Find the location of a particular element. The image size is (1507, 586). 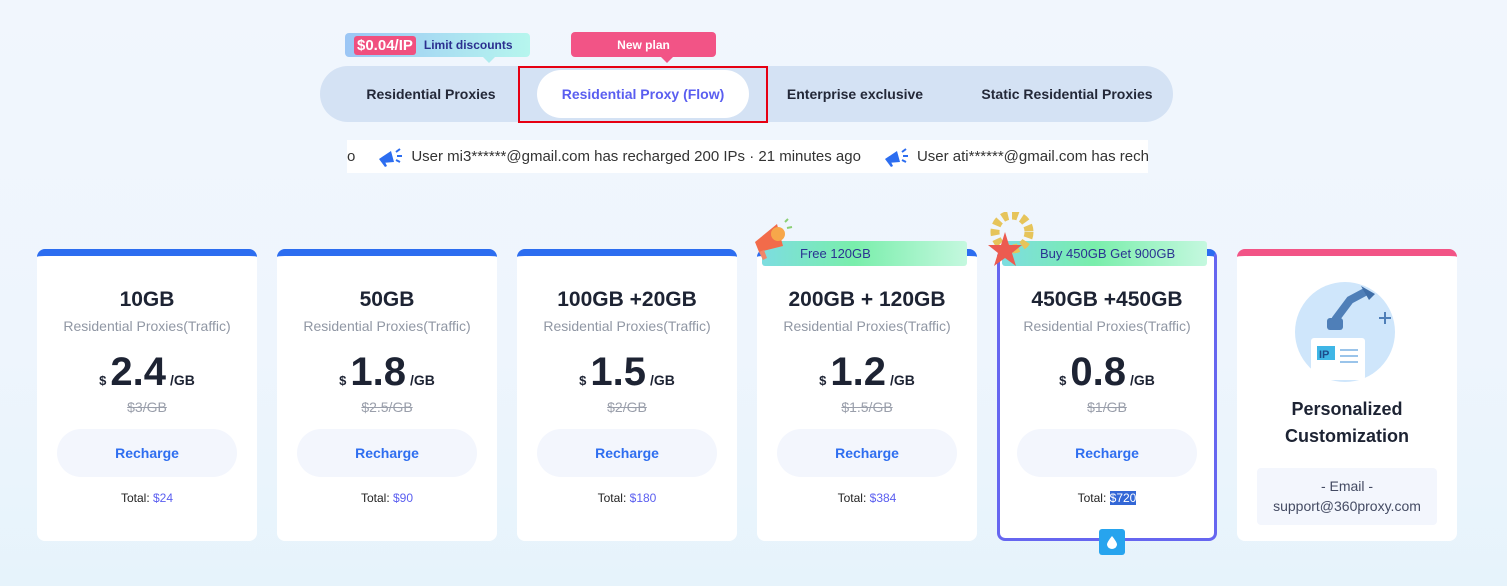

ticker-item: User ati******@gmail.com has recha is located at coordinates (1015, 157).